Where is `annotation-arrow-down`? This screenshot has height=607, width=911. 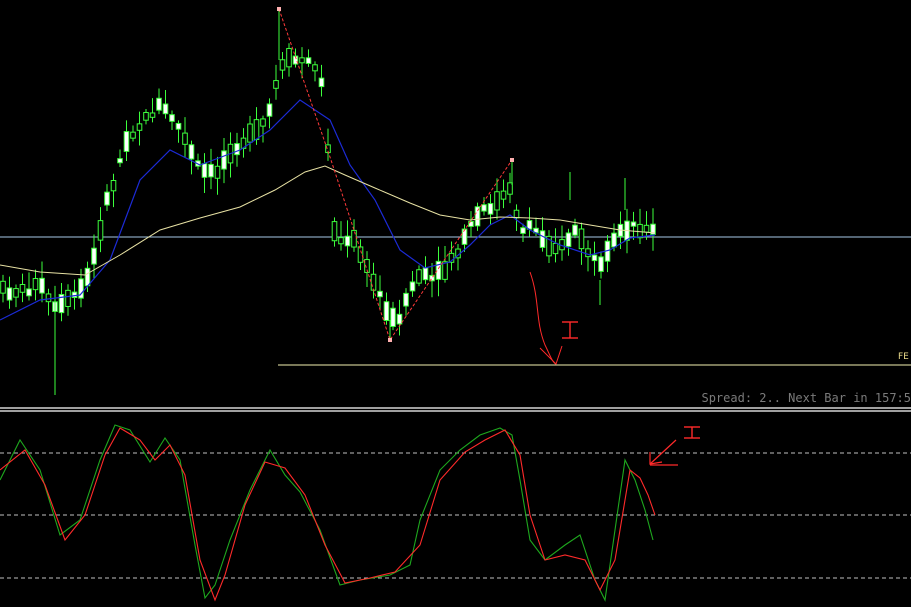 annotation-arrow-down is located at coordinates (546, 318).